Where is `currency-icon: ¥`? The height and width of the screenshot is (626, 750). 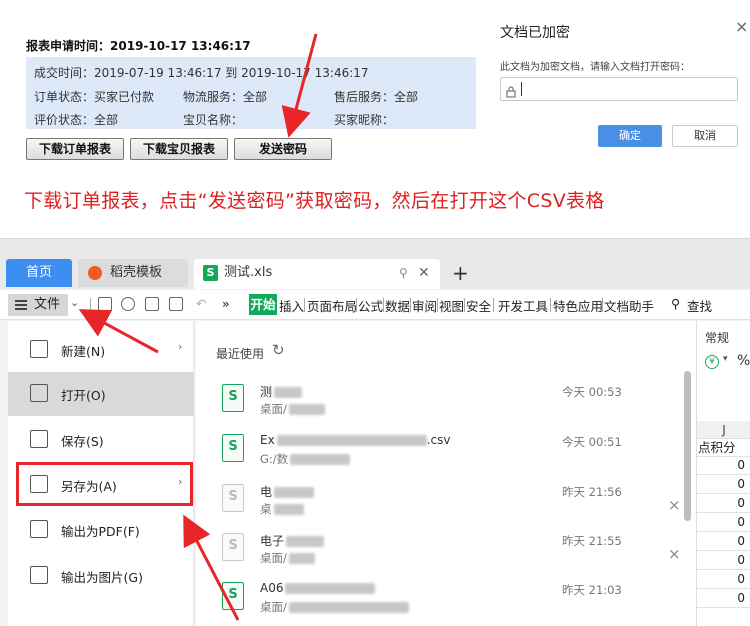 currency-icon: ¥ is located at coordinates (712, 362).